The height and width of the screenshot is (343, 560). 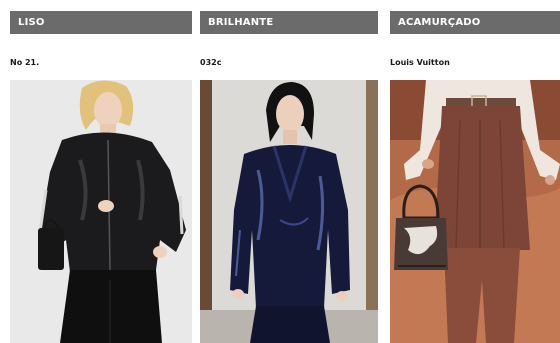 What do you see at coordinates (475, 22) in the screenshot?
I see `category-header: ACAMURÇADO` at bounding box center [475, 22].